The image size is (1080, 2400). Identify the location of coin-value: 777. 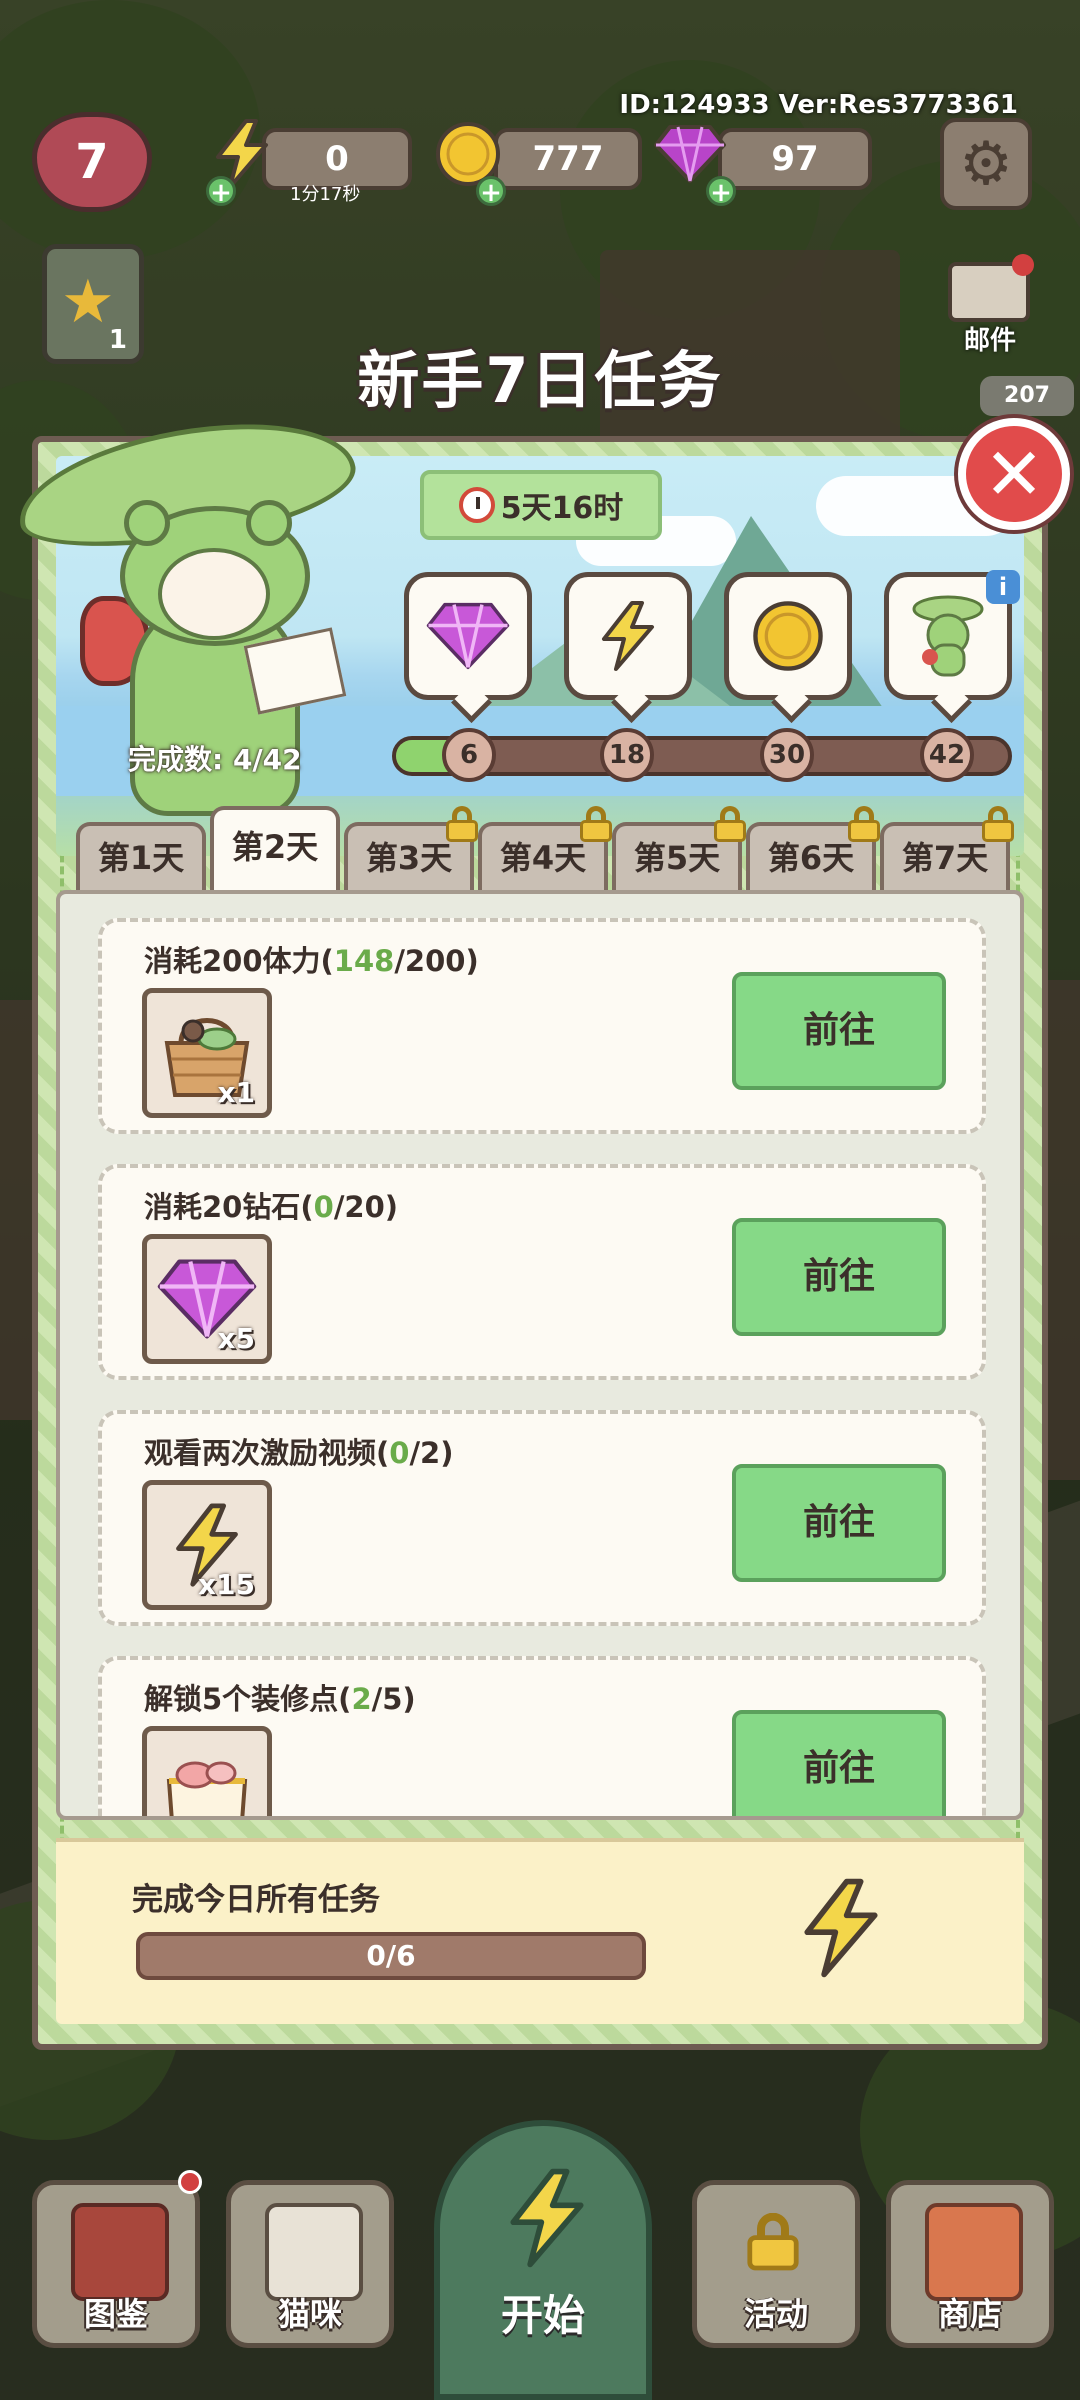
(568, 159).